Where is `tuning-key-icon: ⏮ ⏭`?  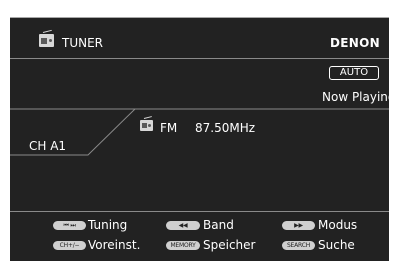
tuning-key-icon: ⏮ ⏭ is located at coordinates (69, 225).